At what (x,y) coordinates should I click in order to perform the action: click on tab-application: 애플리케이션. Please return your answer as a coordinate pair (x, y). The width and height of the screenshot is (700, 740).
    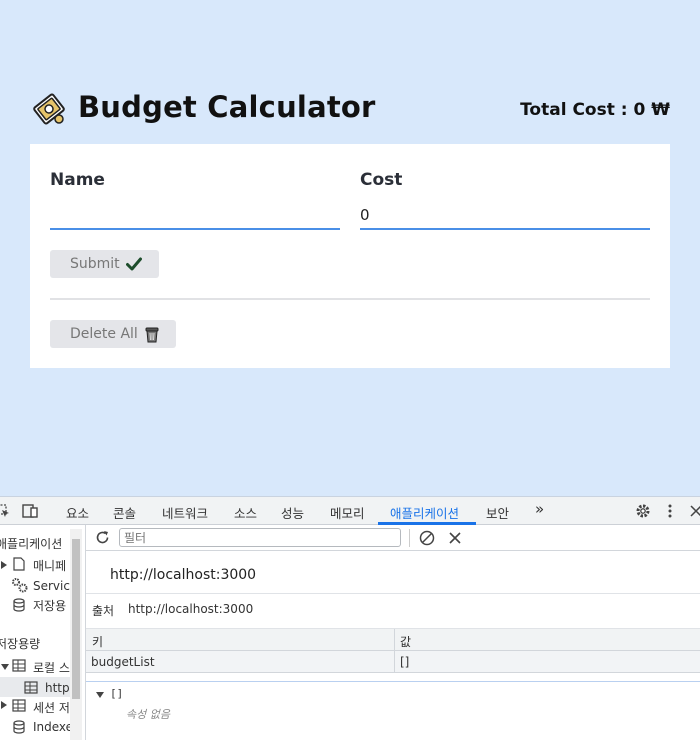
    Looking at the image, I should click on (424, 512).